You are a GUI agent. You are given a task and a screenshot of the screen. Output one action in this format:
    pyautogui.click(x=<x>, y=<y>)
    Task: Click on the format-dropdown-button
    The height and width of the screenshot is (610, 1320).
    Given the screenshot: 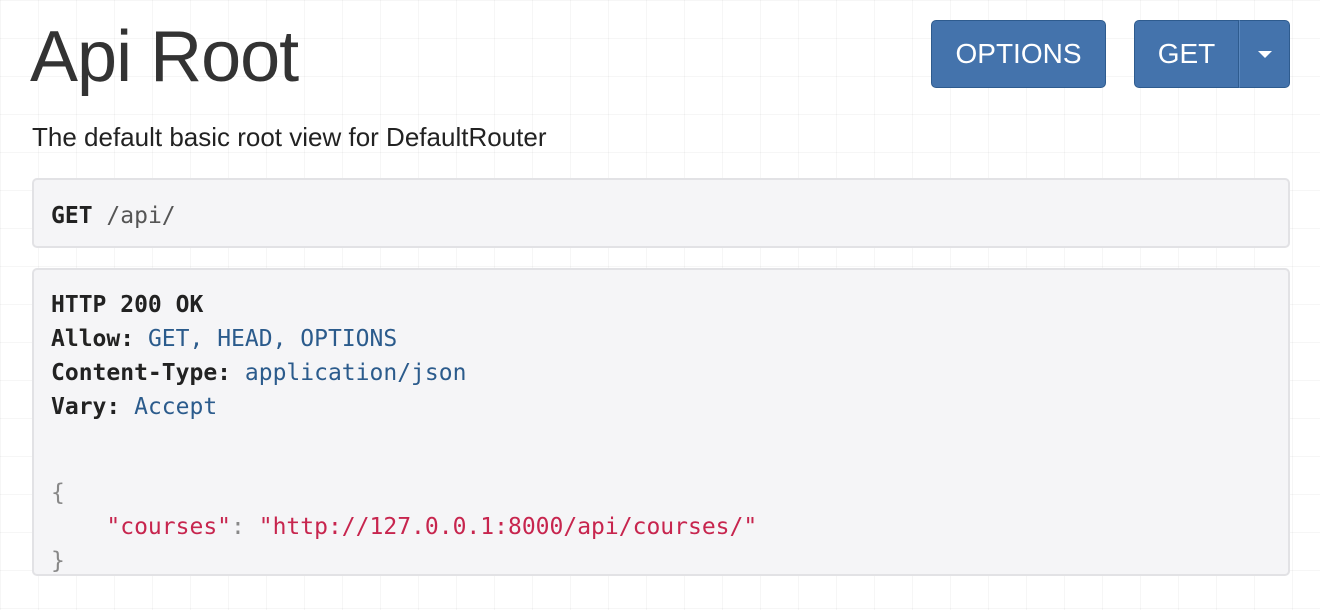 What is the action you would take?
    pyautogui.click(x=1264, y=54)
    